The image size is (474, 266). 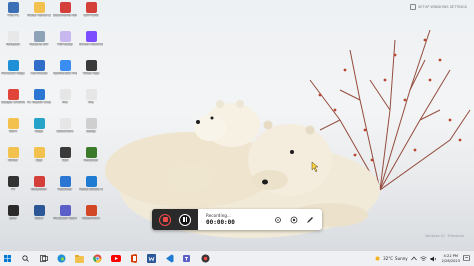 I want to click on desktop-icon-code: Visual Studio Code, so click(x=91, y=190).